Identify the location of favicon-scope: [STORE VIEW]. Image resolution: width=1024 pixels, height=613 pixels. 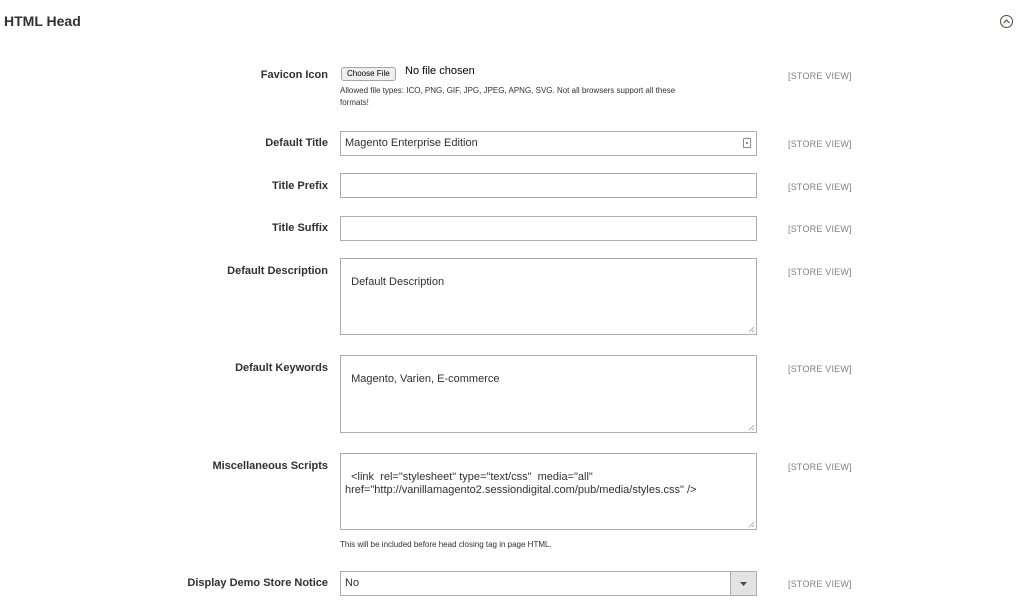
(820, 76).